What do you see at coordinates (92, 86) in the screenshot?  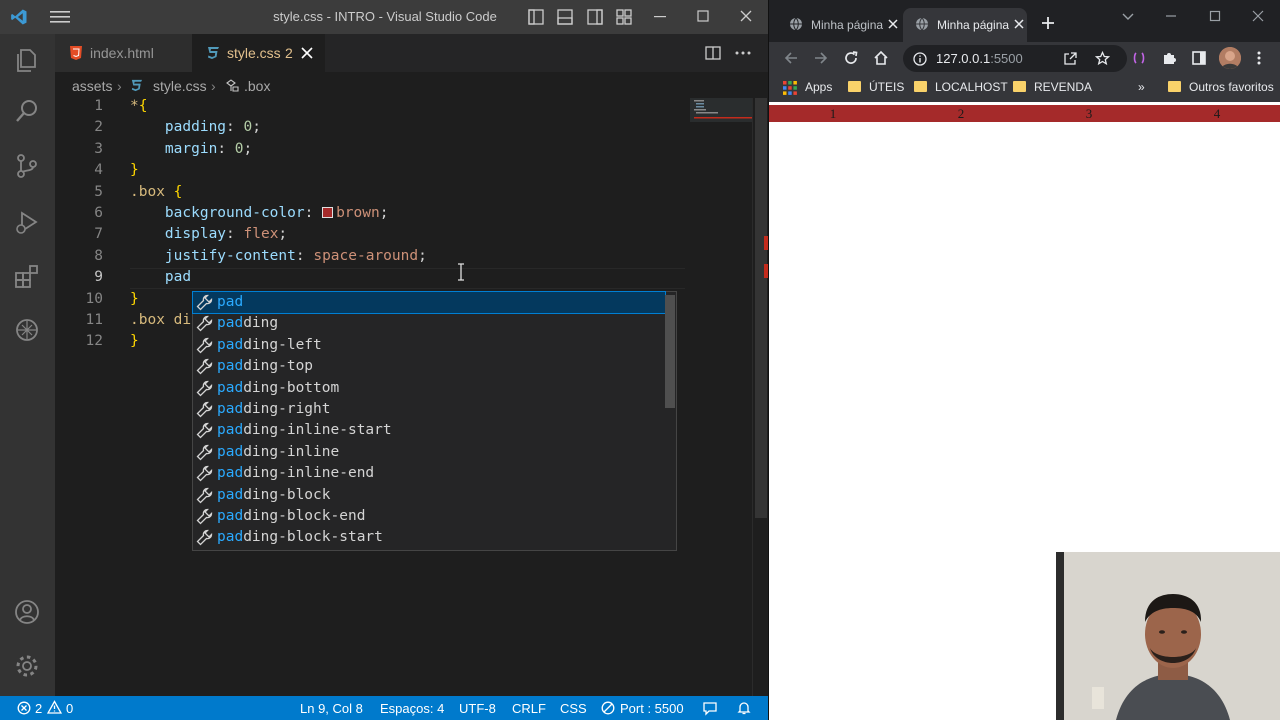 I see `breadcrumb-folder: assets` at bounding box center [92, 86].